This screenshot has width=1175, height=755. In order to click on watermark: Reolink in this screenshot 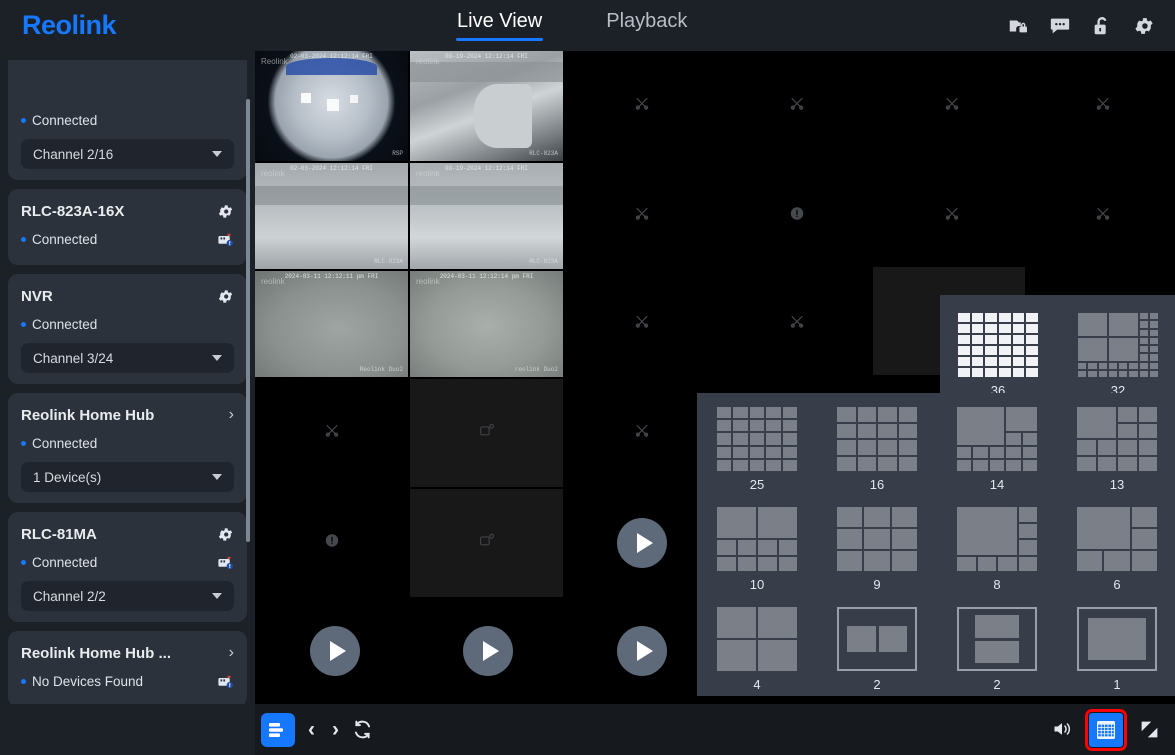, I will do `click(274, 61)`.